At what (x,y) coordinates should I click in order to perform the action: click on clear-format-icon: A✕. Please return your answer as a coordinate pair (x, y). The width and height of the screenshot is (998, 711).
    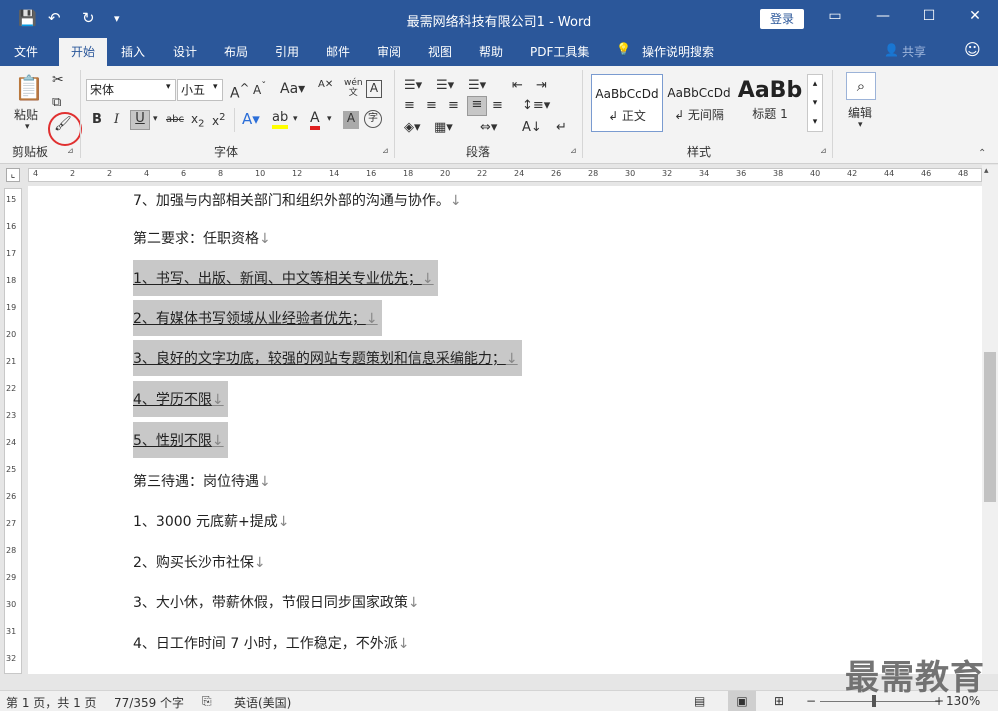
    Looking at the image, I should click on (325, 84).